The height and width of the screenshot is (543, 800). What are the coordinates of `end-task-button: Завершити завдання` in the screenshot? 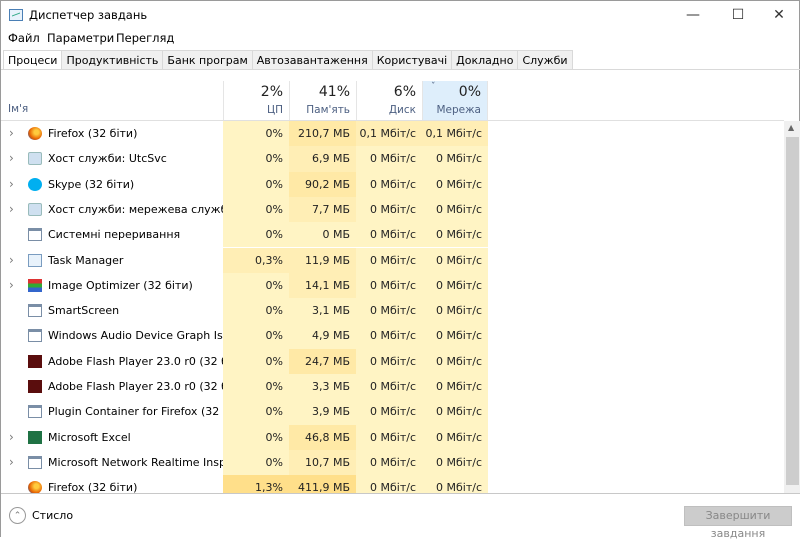 It's located at (738, 523).